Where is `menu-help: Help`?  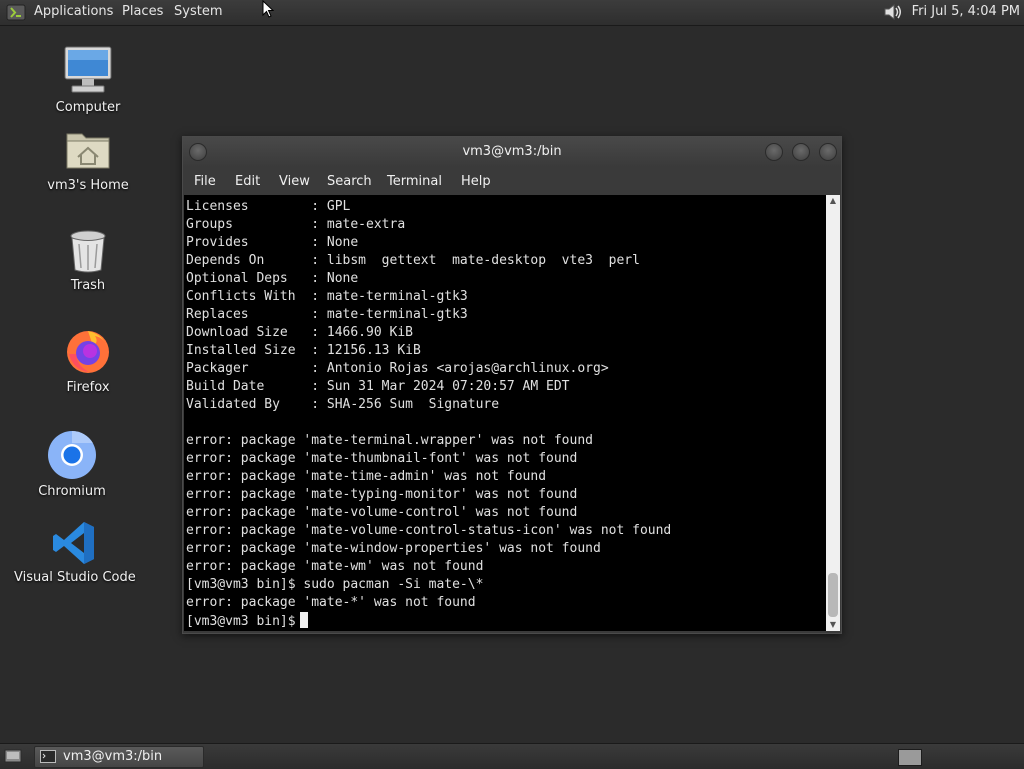
menu-help: Help is located at coordinates (476, 181).